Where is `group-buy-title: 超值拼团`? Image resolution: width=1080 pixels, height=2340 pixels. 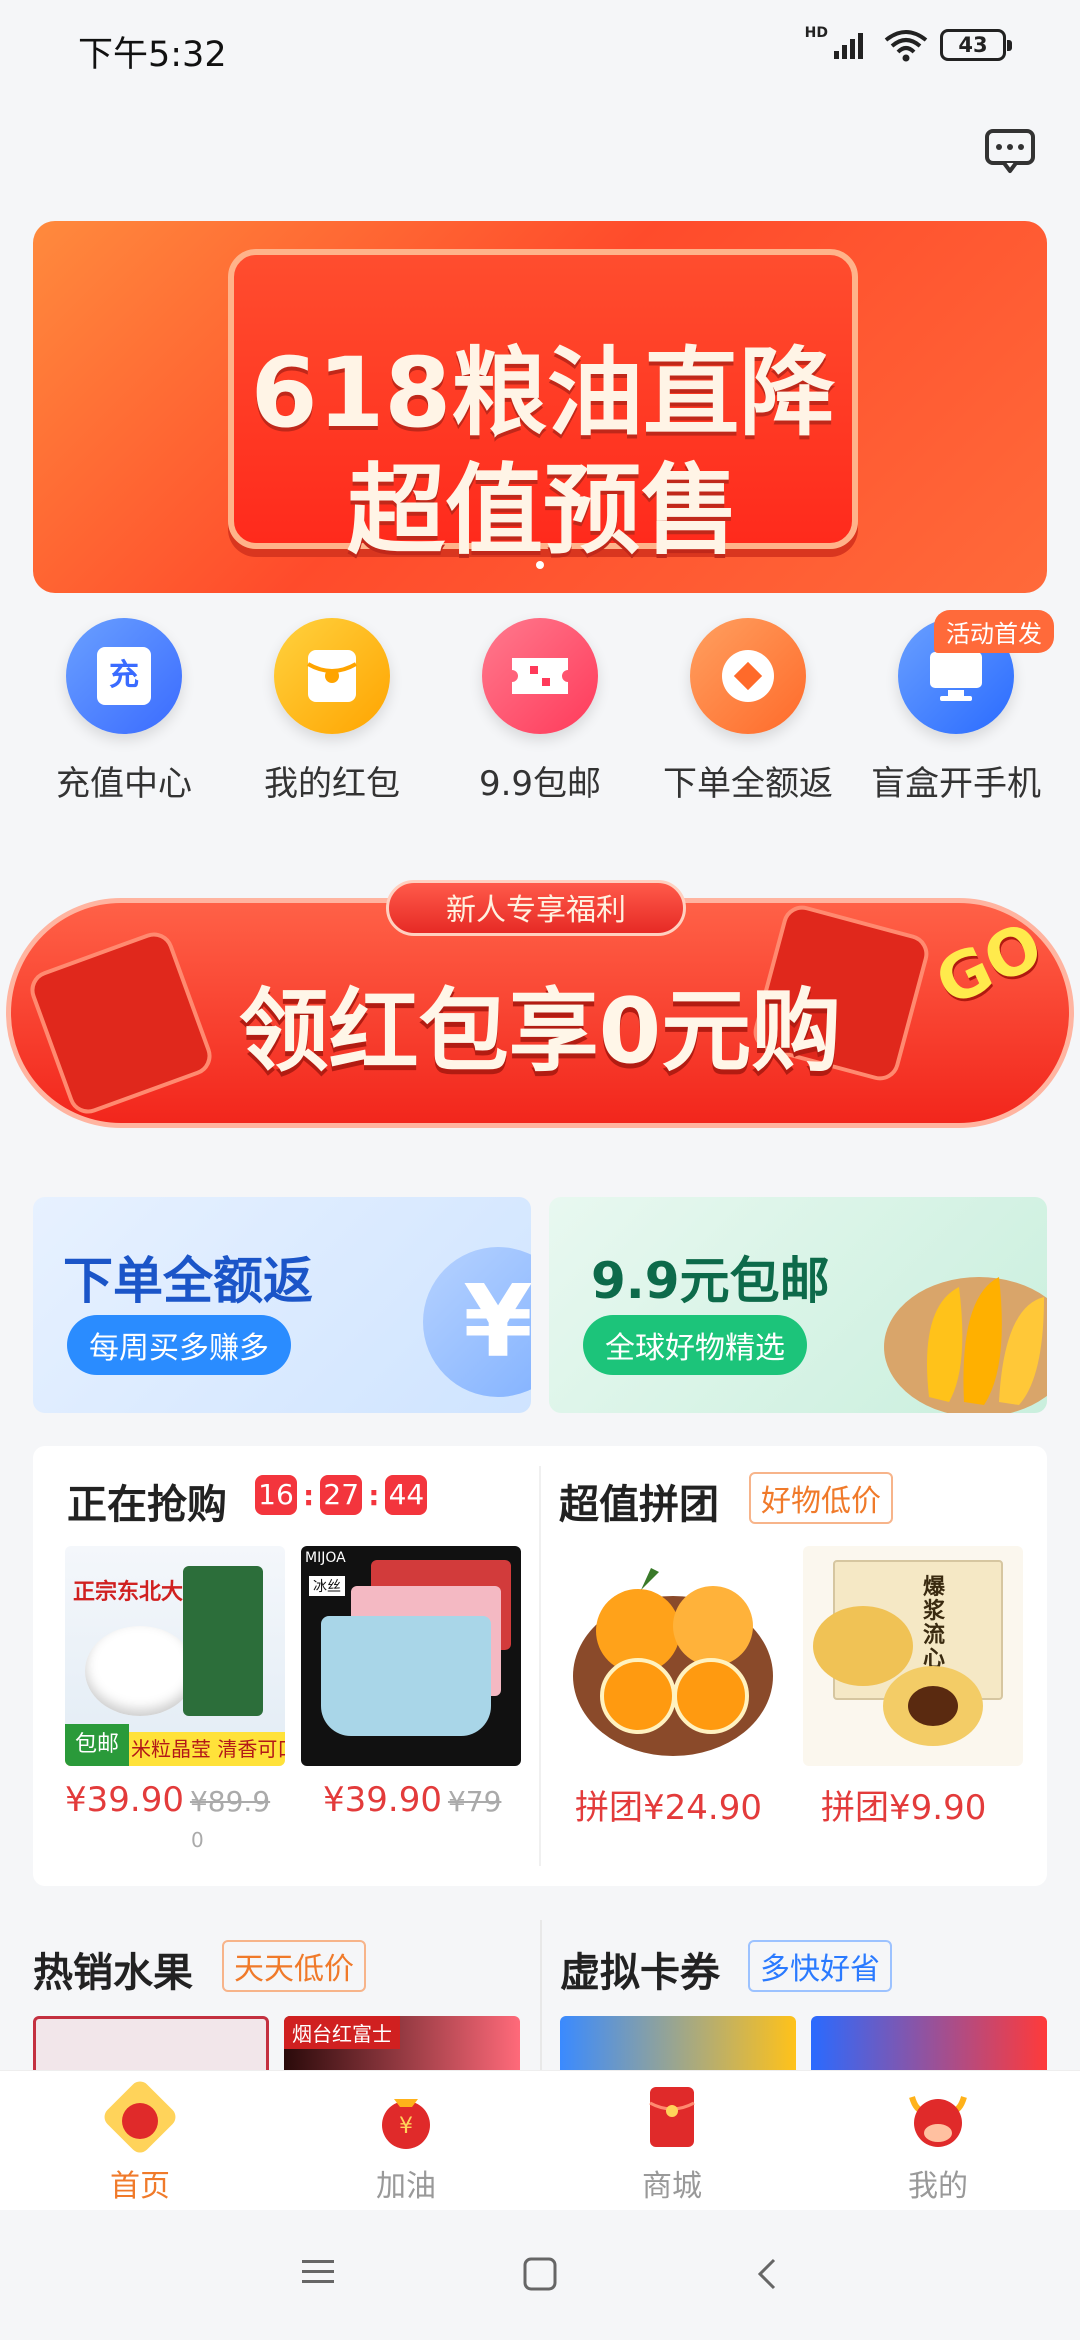
group-buy-title: 超值拼团 is located at coordinates (639, 1501).